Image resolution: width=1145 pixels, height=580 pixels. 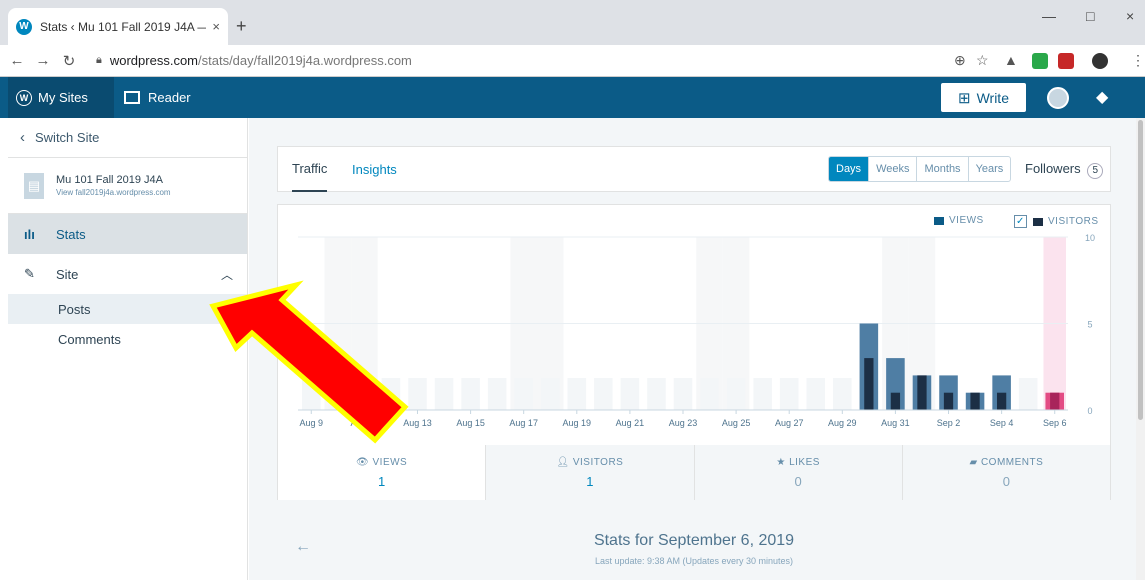 I want to click on reader-button: Reader, so click(x=157, y=97).